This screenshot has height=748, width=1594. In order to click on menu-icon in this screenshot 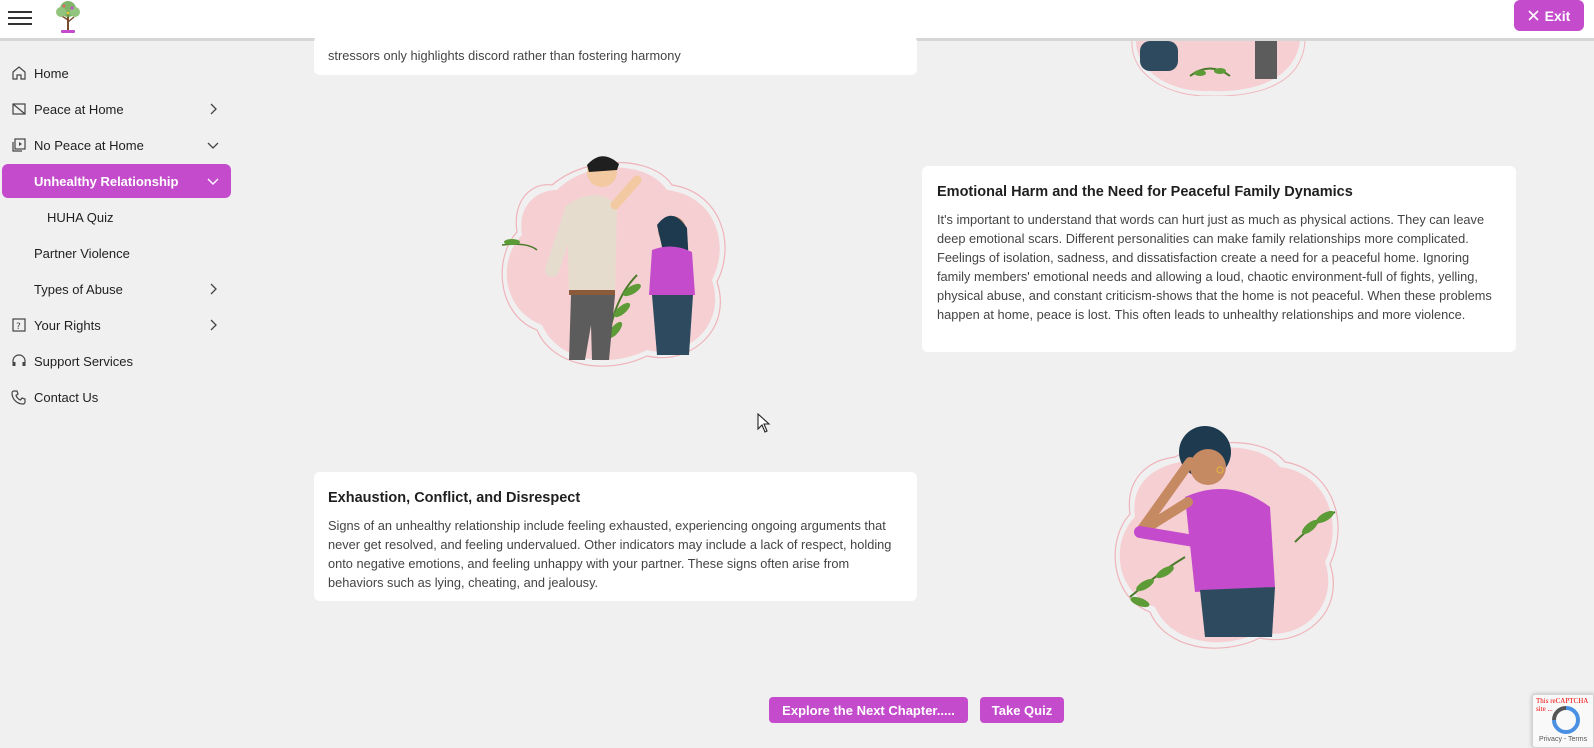, I will do `click(20, 18)`.